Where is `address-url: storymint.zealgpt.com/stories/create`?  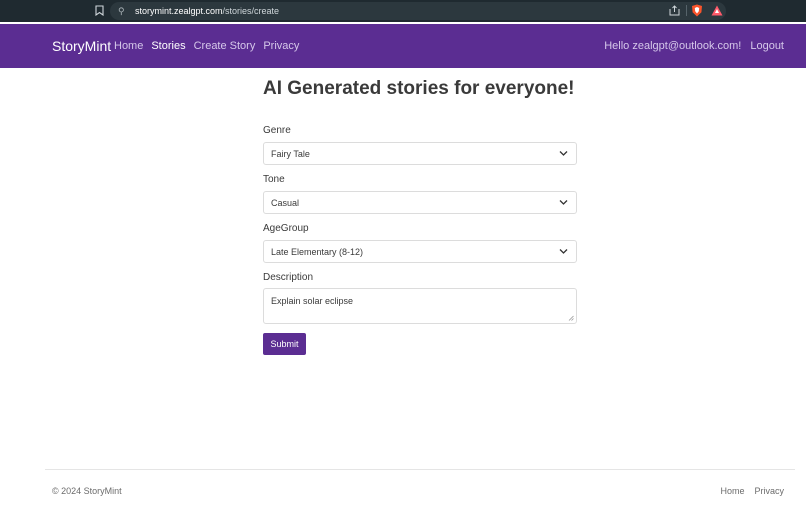 address-url: storymint.zealgpt.com/stories/create is located at coordinates (207, 11).